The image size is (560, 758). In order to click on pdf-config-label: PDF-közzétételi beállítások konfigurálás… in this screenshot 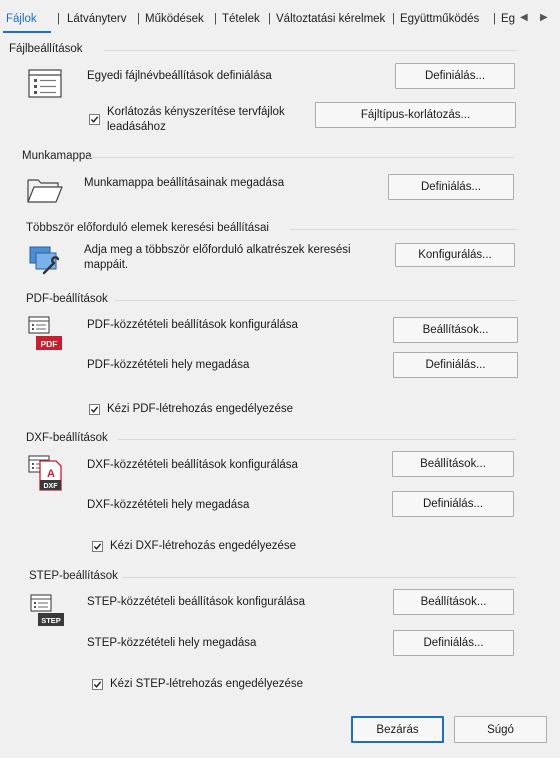, I will do `click(192, 325)`.